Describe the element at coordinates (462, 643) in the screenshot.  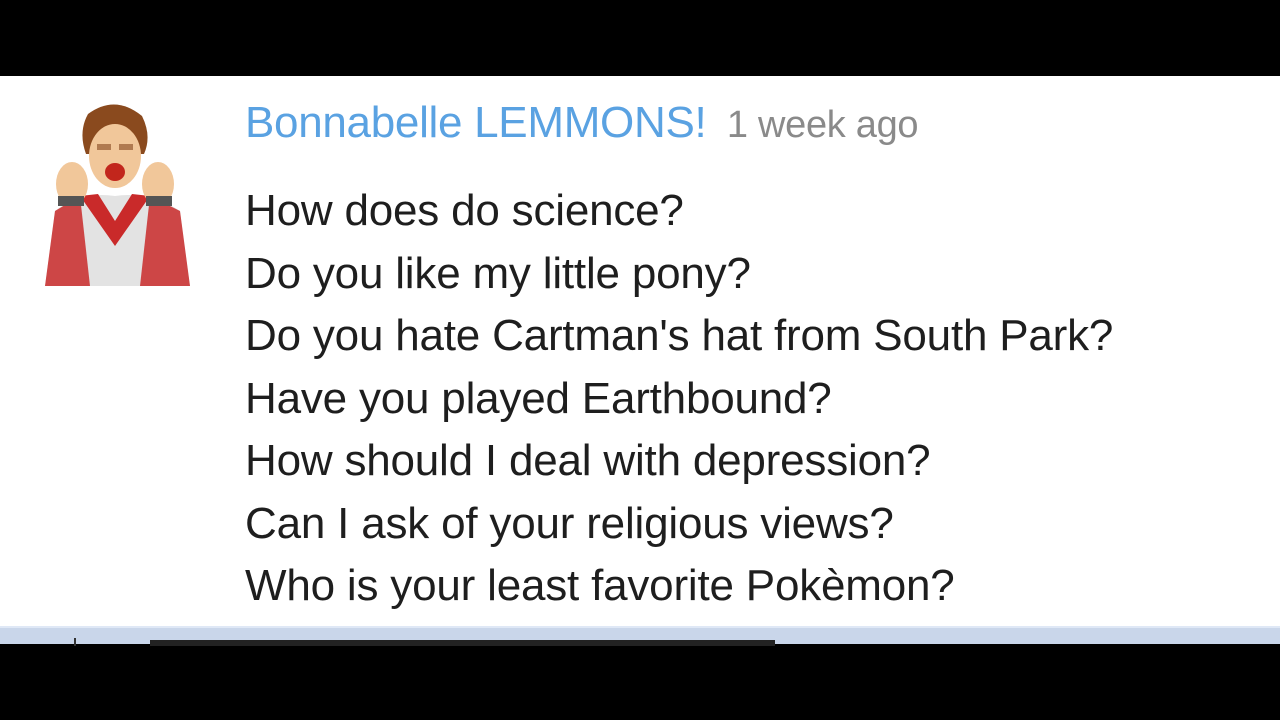
I see `scrollbar-thumb` at that location.